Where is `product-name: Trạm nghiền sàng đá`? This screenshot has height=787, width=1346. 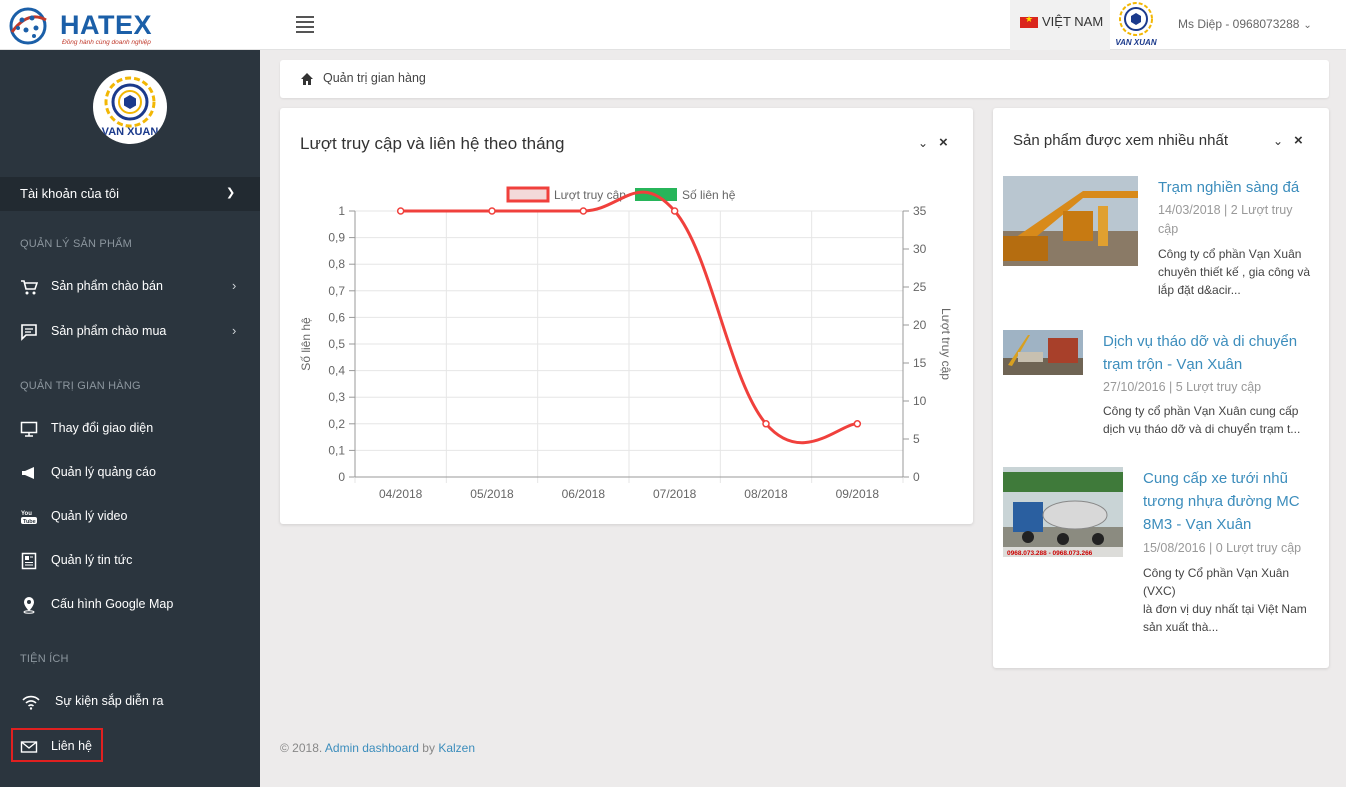 product-name: Trạm nghiền sàng đá is located at coordinates (1228, 187).